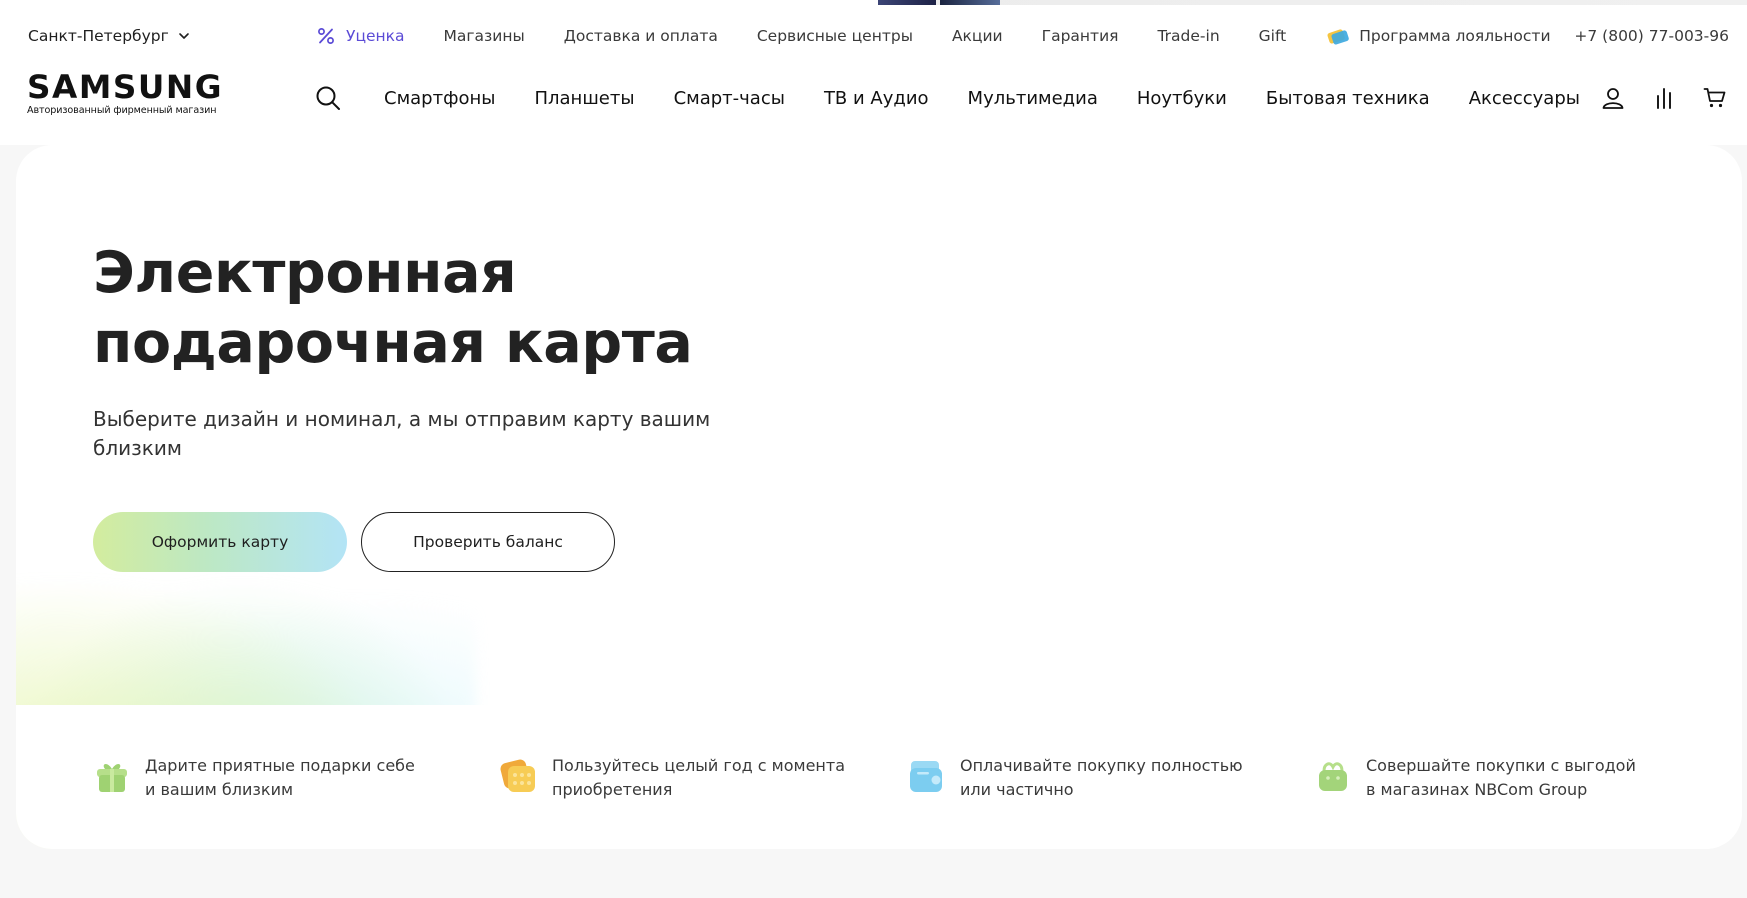 The height and width of the screenshot is (898, 1747). Describe the element at coordinates (125, 87) in the screenshot. I see `logo-wordmark: SAMSUNG` at that location.